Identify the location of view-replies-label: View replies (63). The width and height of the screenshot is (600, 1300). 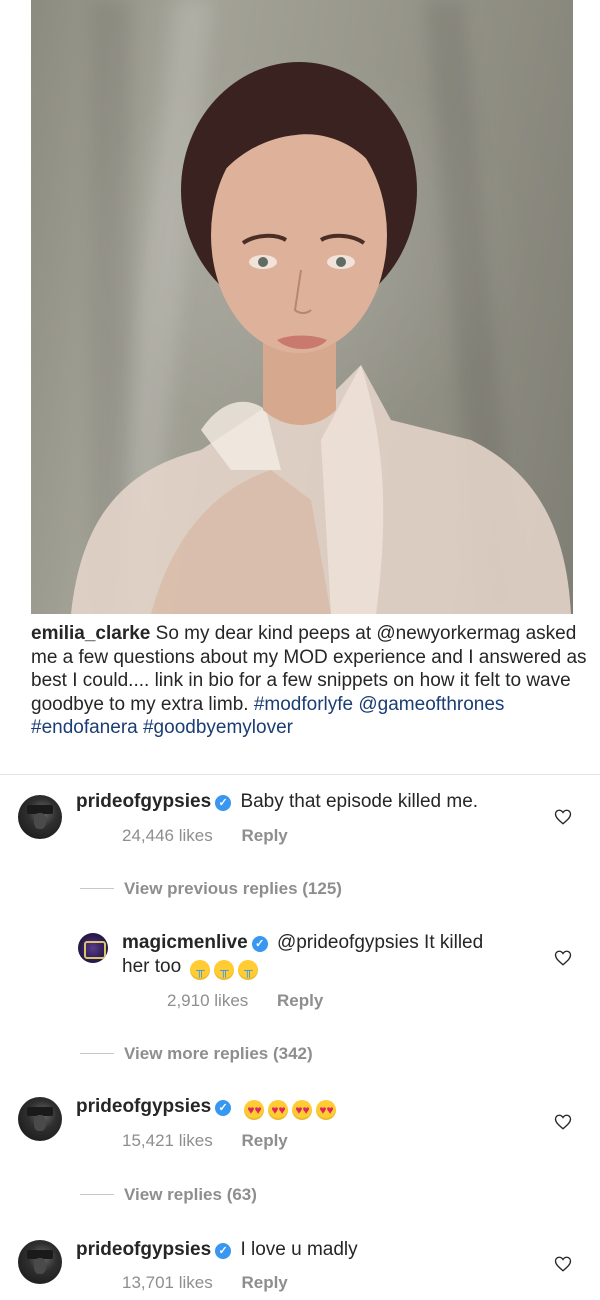
(190, 1194).